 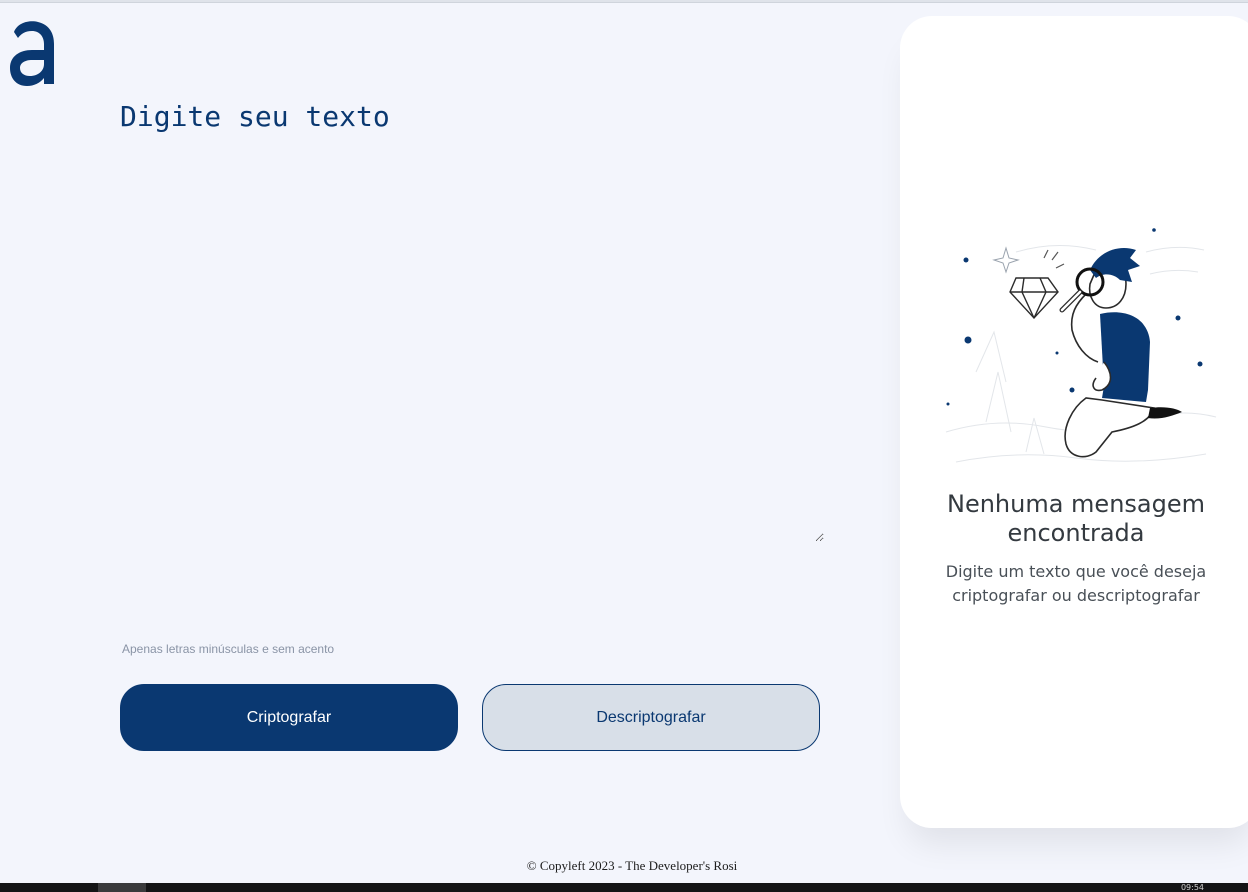 What do you see at coordinates (1192, 888) in the screenshot?
I see `taskbar-clock: 09:54` at bounding box center [1192, 888].